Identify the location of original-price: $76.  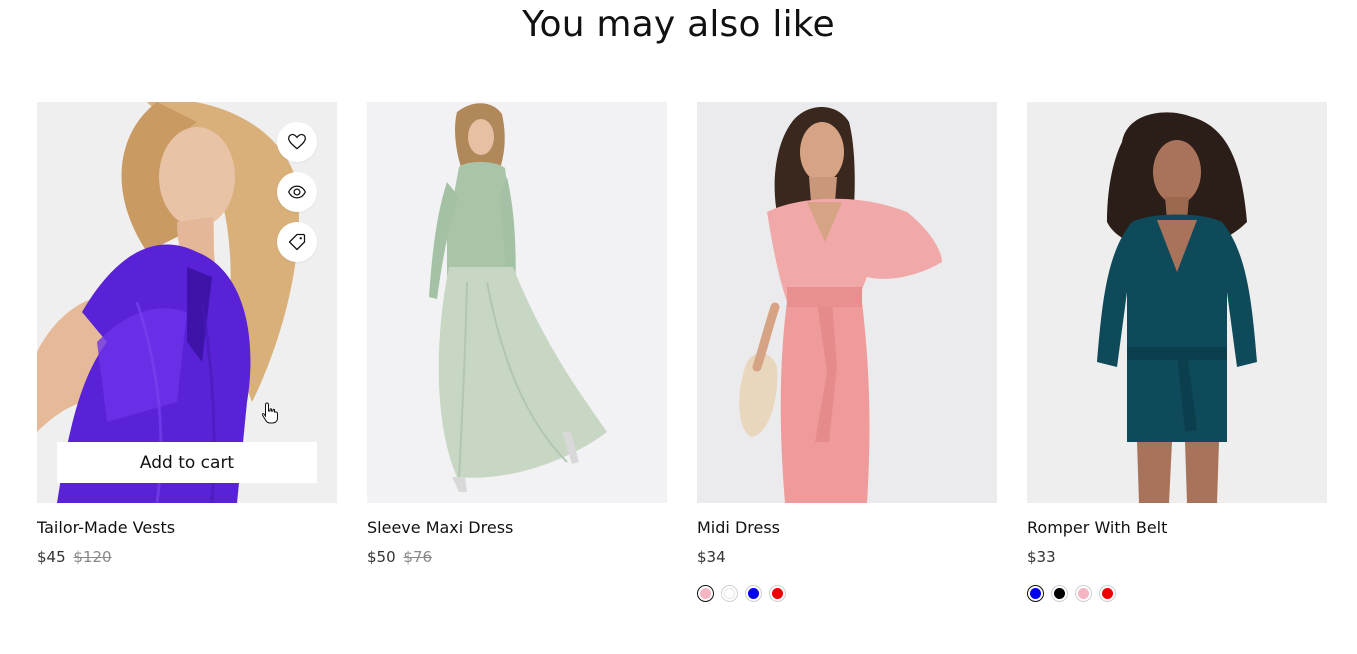
(418, 557).